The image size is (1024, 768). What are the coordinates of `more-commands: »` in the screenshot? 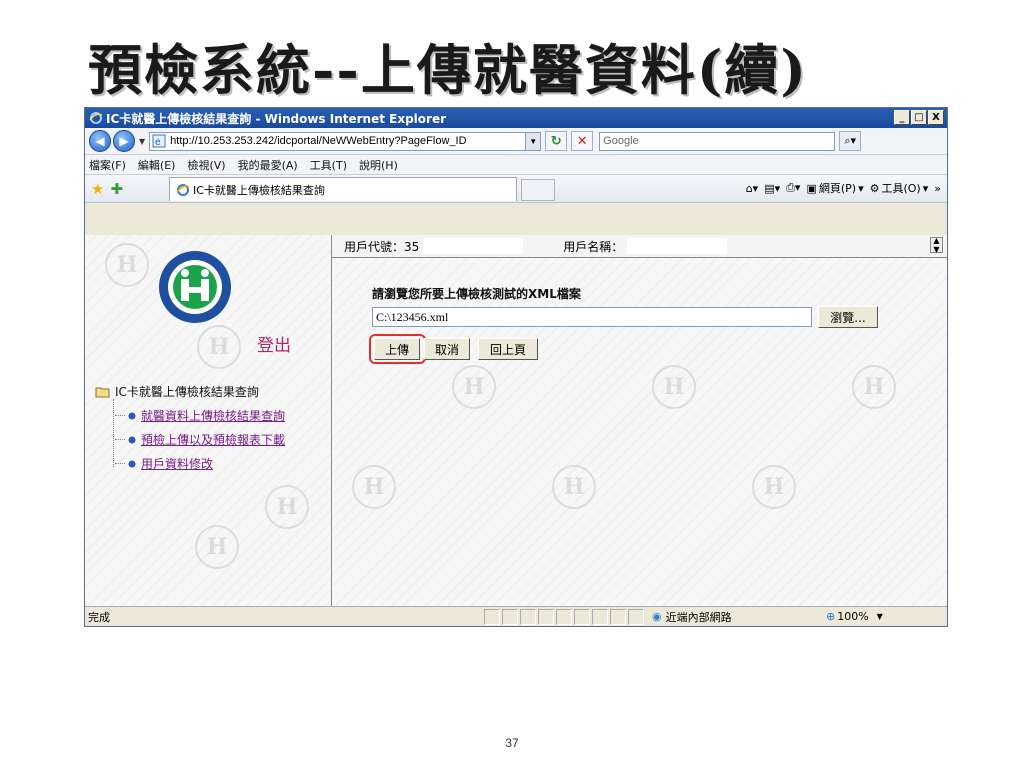 It's located at (937, 188).